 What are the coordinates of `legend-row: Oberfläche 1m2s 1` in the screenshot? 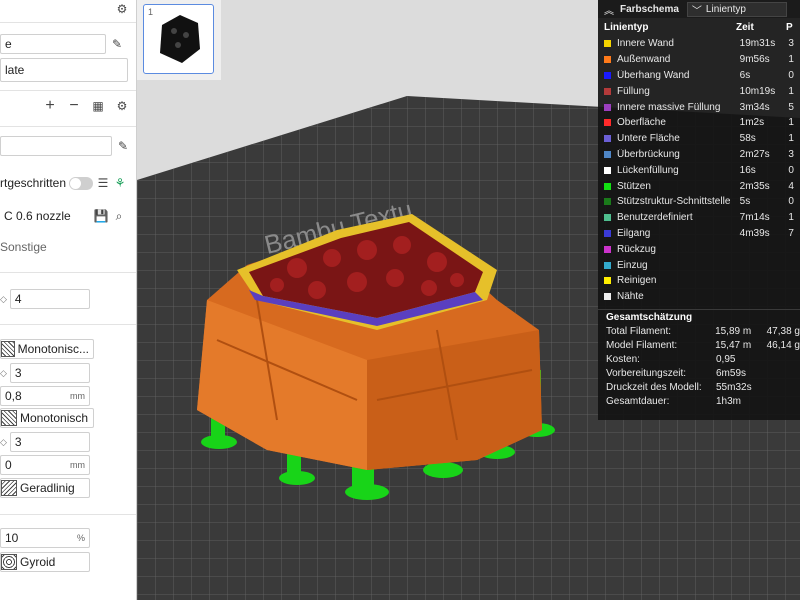 It's located at (699, 123).